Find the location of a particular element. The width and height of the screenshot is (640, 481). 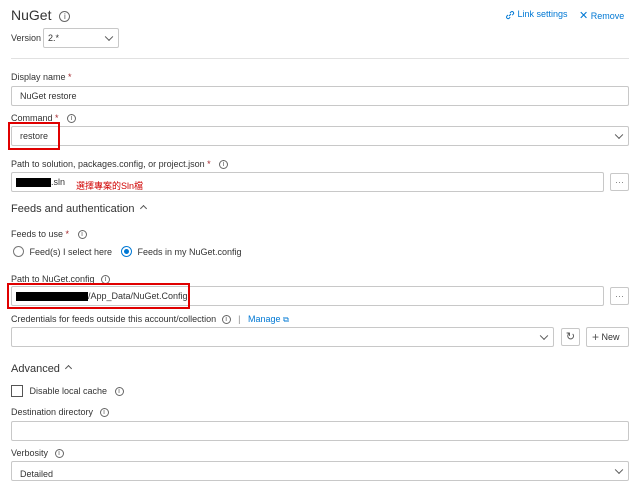

new-button: + New is located at coordinates (607, 337).